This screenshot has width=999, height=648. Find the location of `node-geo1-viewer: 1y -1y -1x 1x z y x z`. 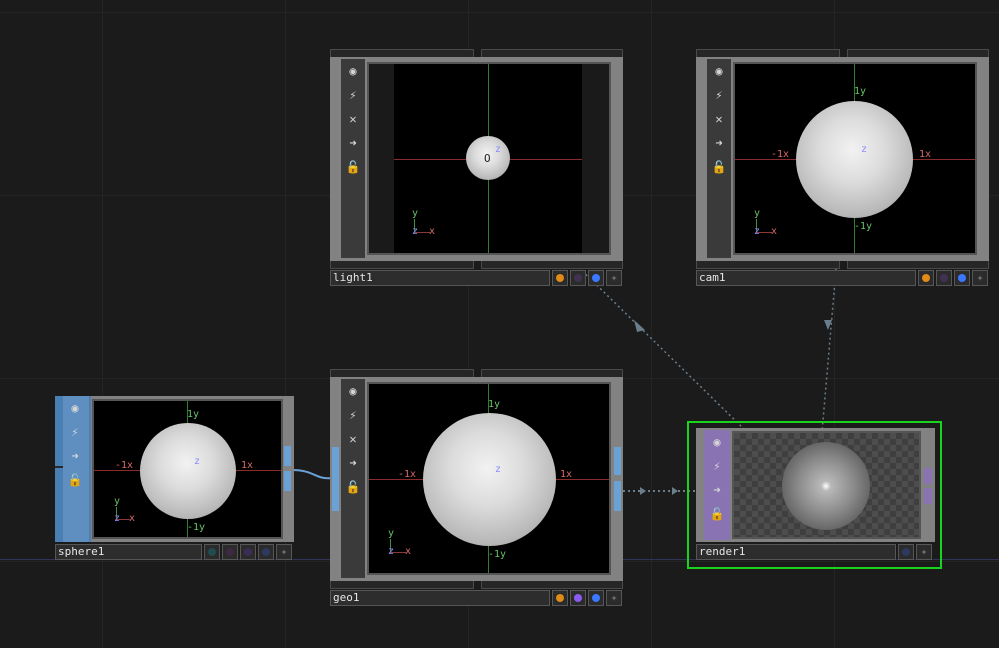

node-geo1-viewer: 1y -1y -1x 1x z y x z is located at coordinates (489, 478).